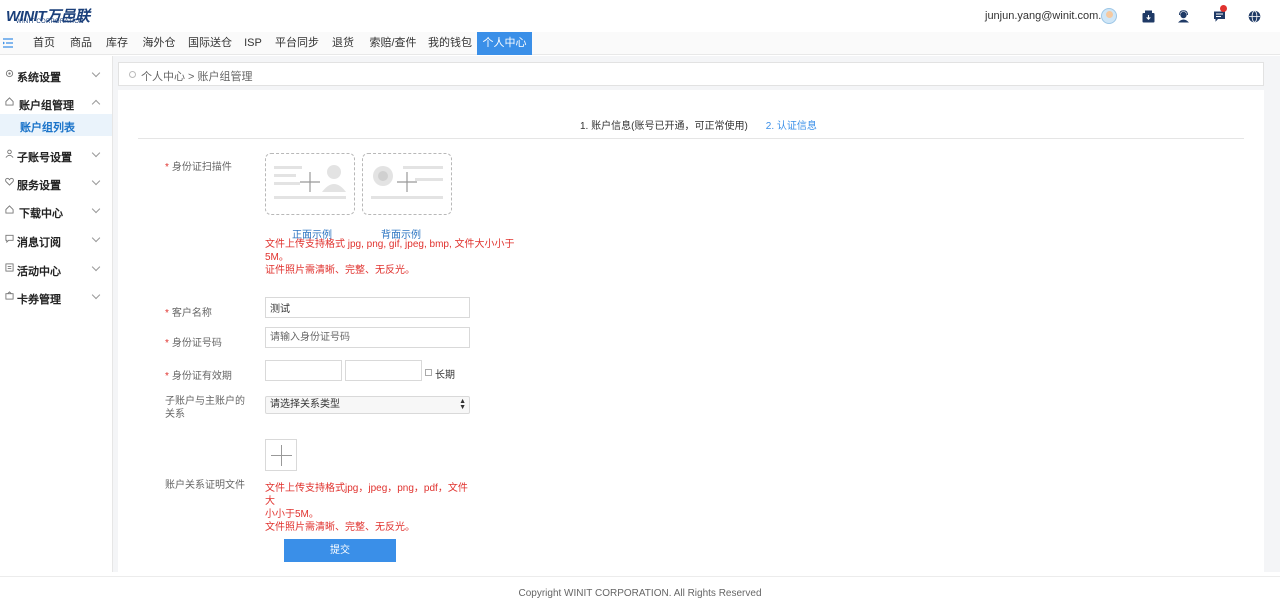 This screenshot has height=608, width=1280. I want to click on nav-platform-sync: 平台同步, so click(297, 43).